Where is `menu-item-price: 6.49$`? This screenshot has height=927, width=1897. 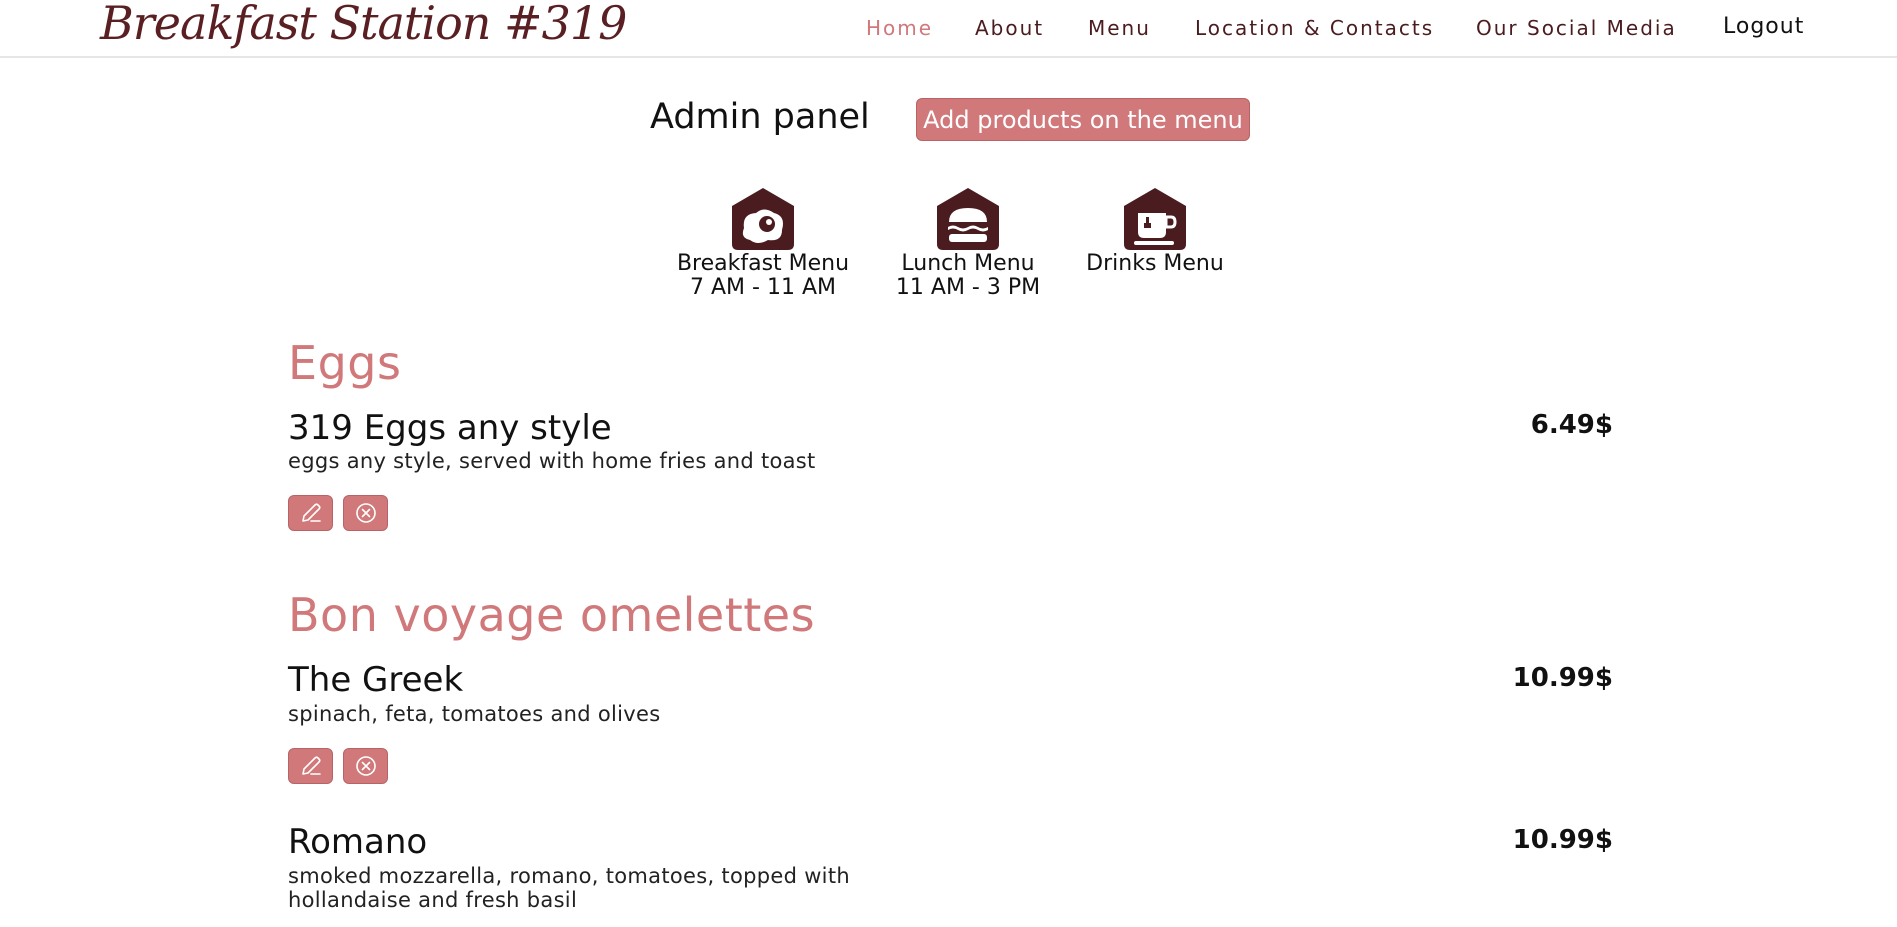 menu-item-price: 6.49$ is located at coordinates (1571, 425).